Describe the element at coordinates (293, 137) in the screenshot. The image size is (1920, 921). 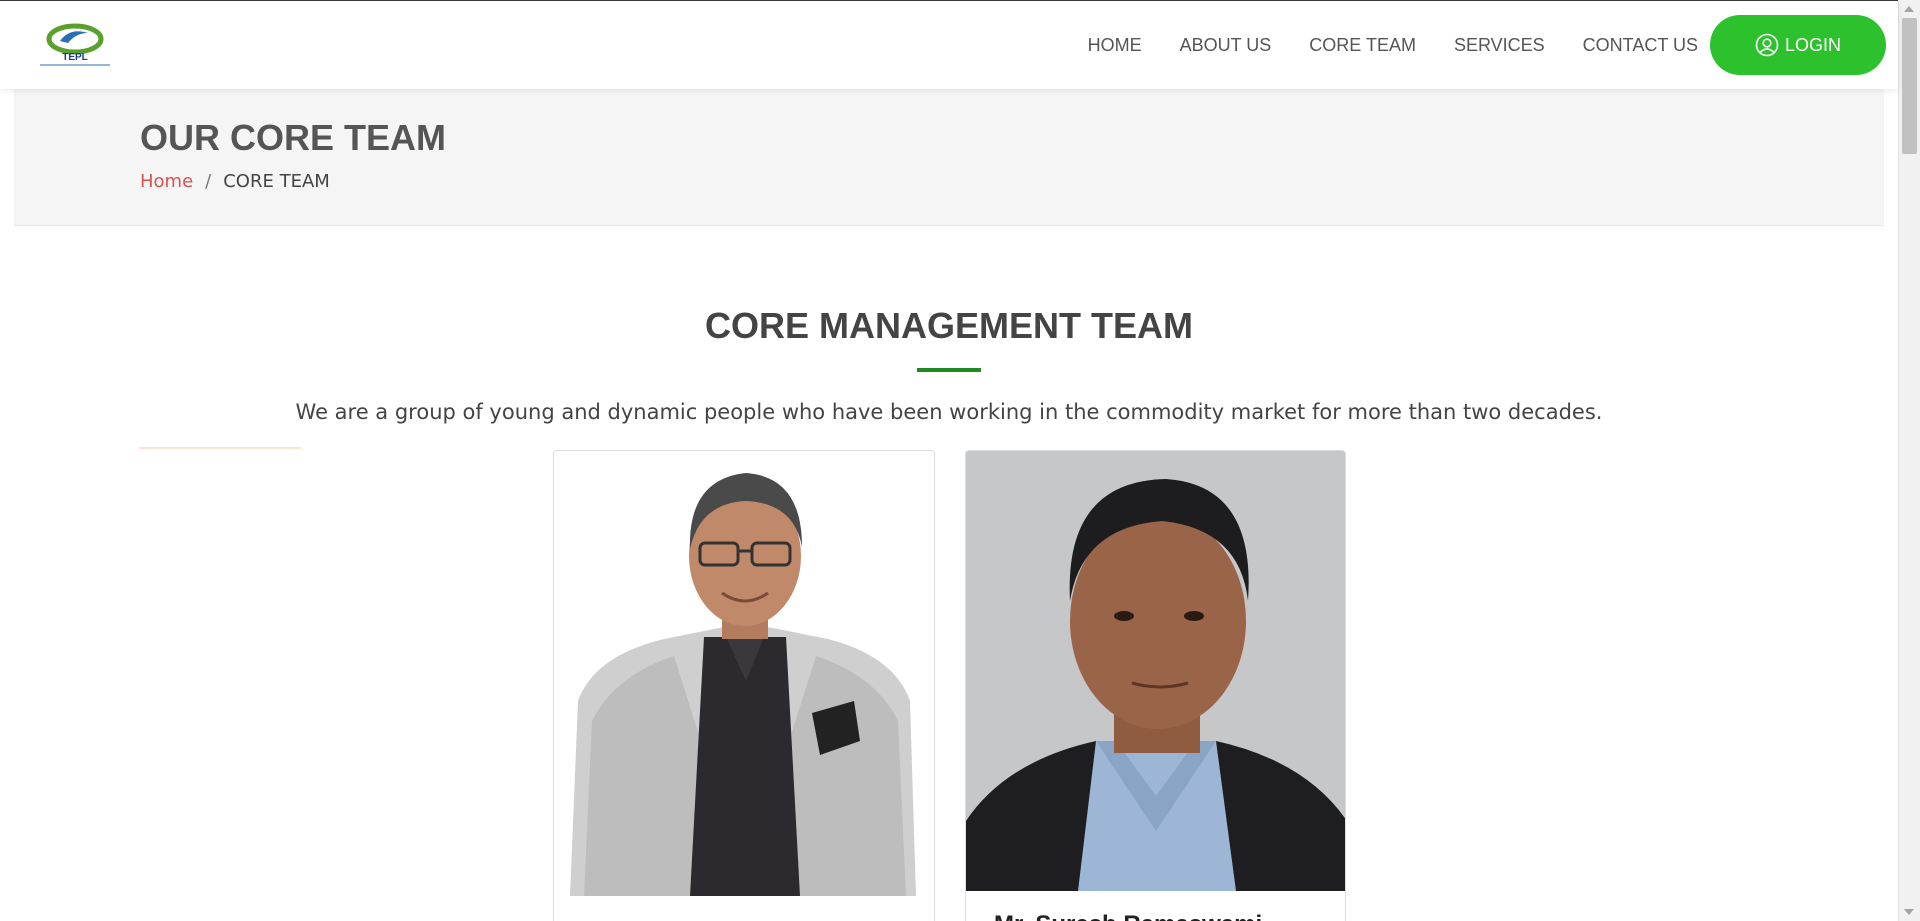
I see `page-title: OUR CORE TEAM` at that location.